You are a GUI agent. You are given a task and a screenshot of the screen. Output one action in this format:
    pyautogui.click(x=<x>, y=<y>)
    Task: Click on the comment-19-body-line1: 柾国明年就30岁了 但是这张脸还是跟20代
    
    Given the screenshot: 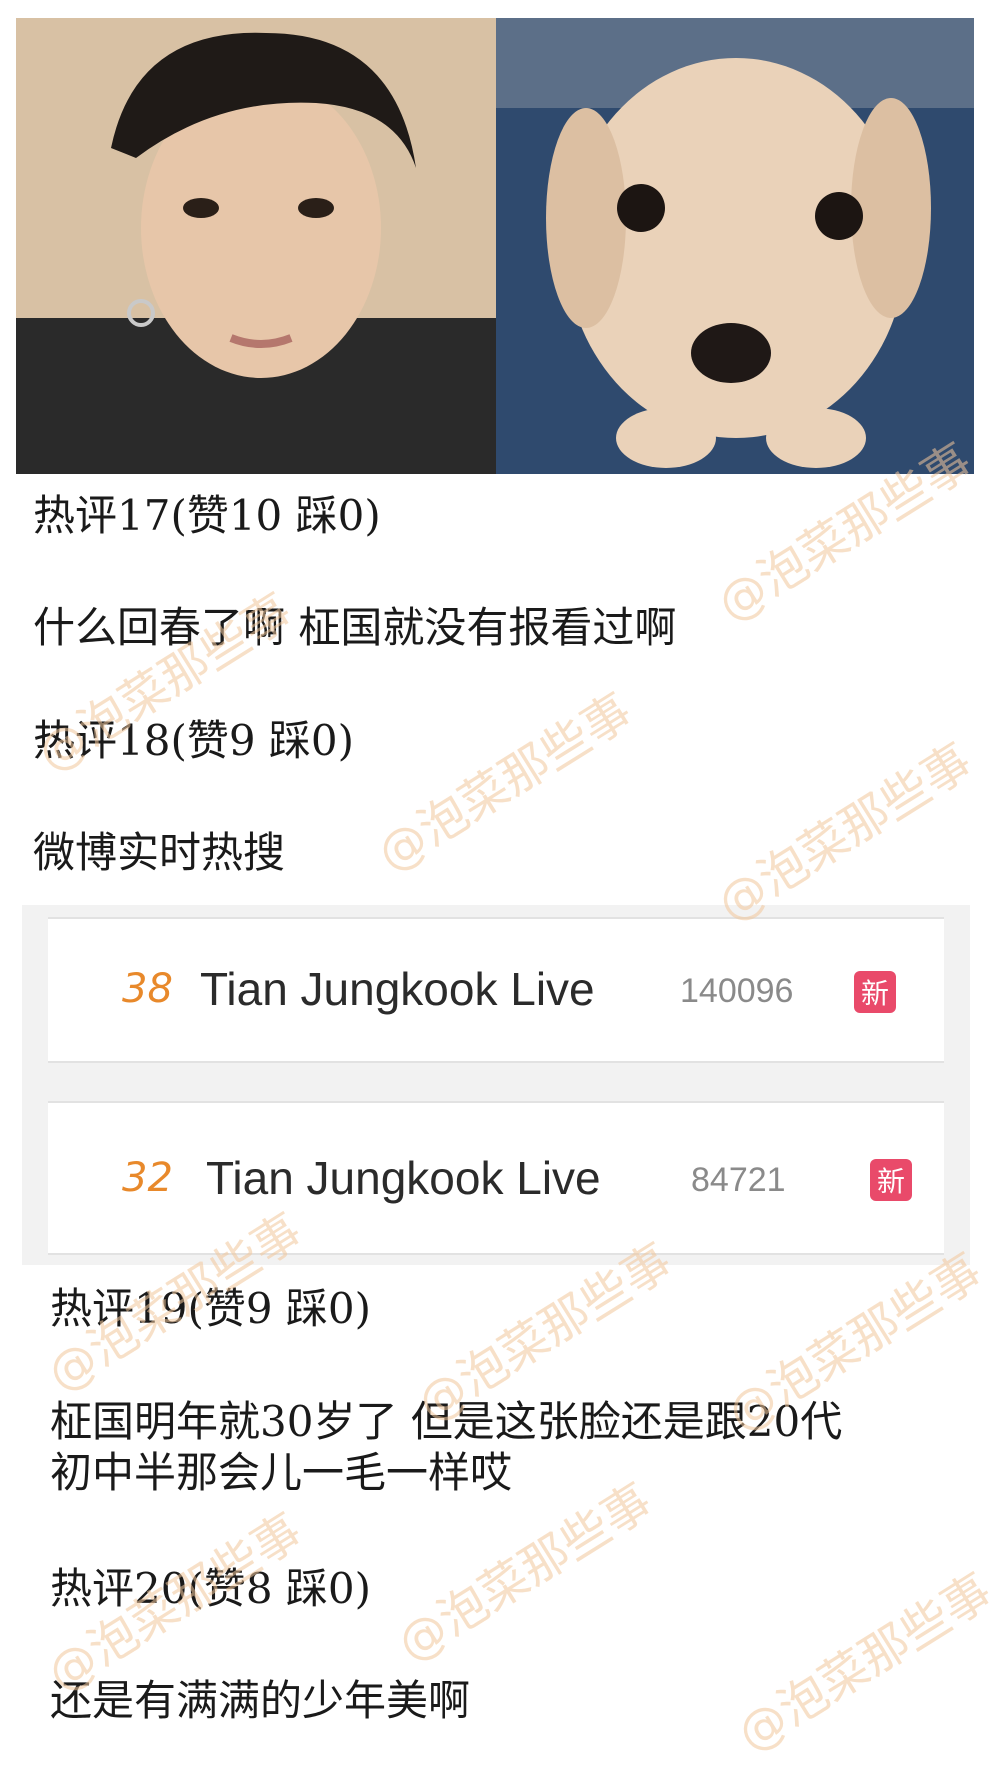 What is the action you would take?
    pyautogui.click(x=446, y=1421)
    